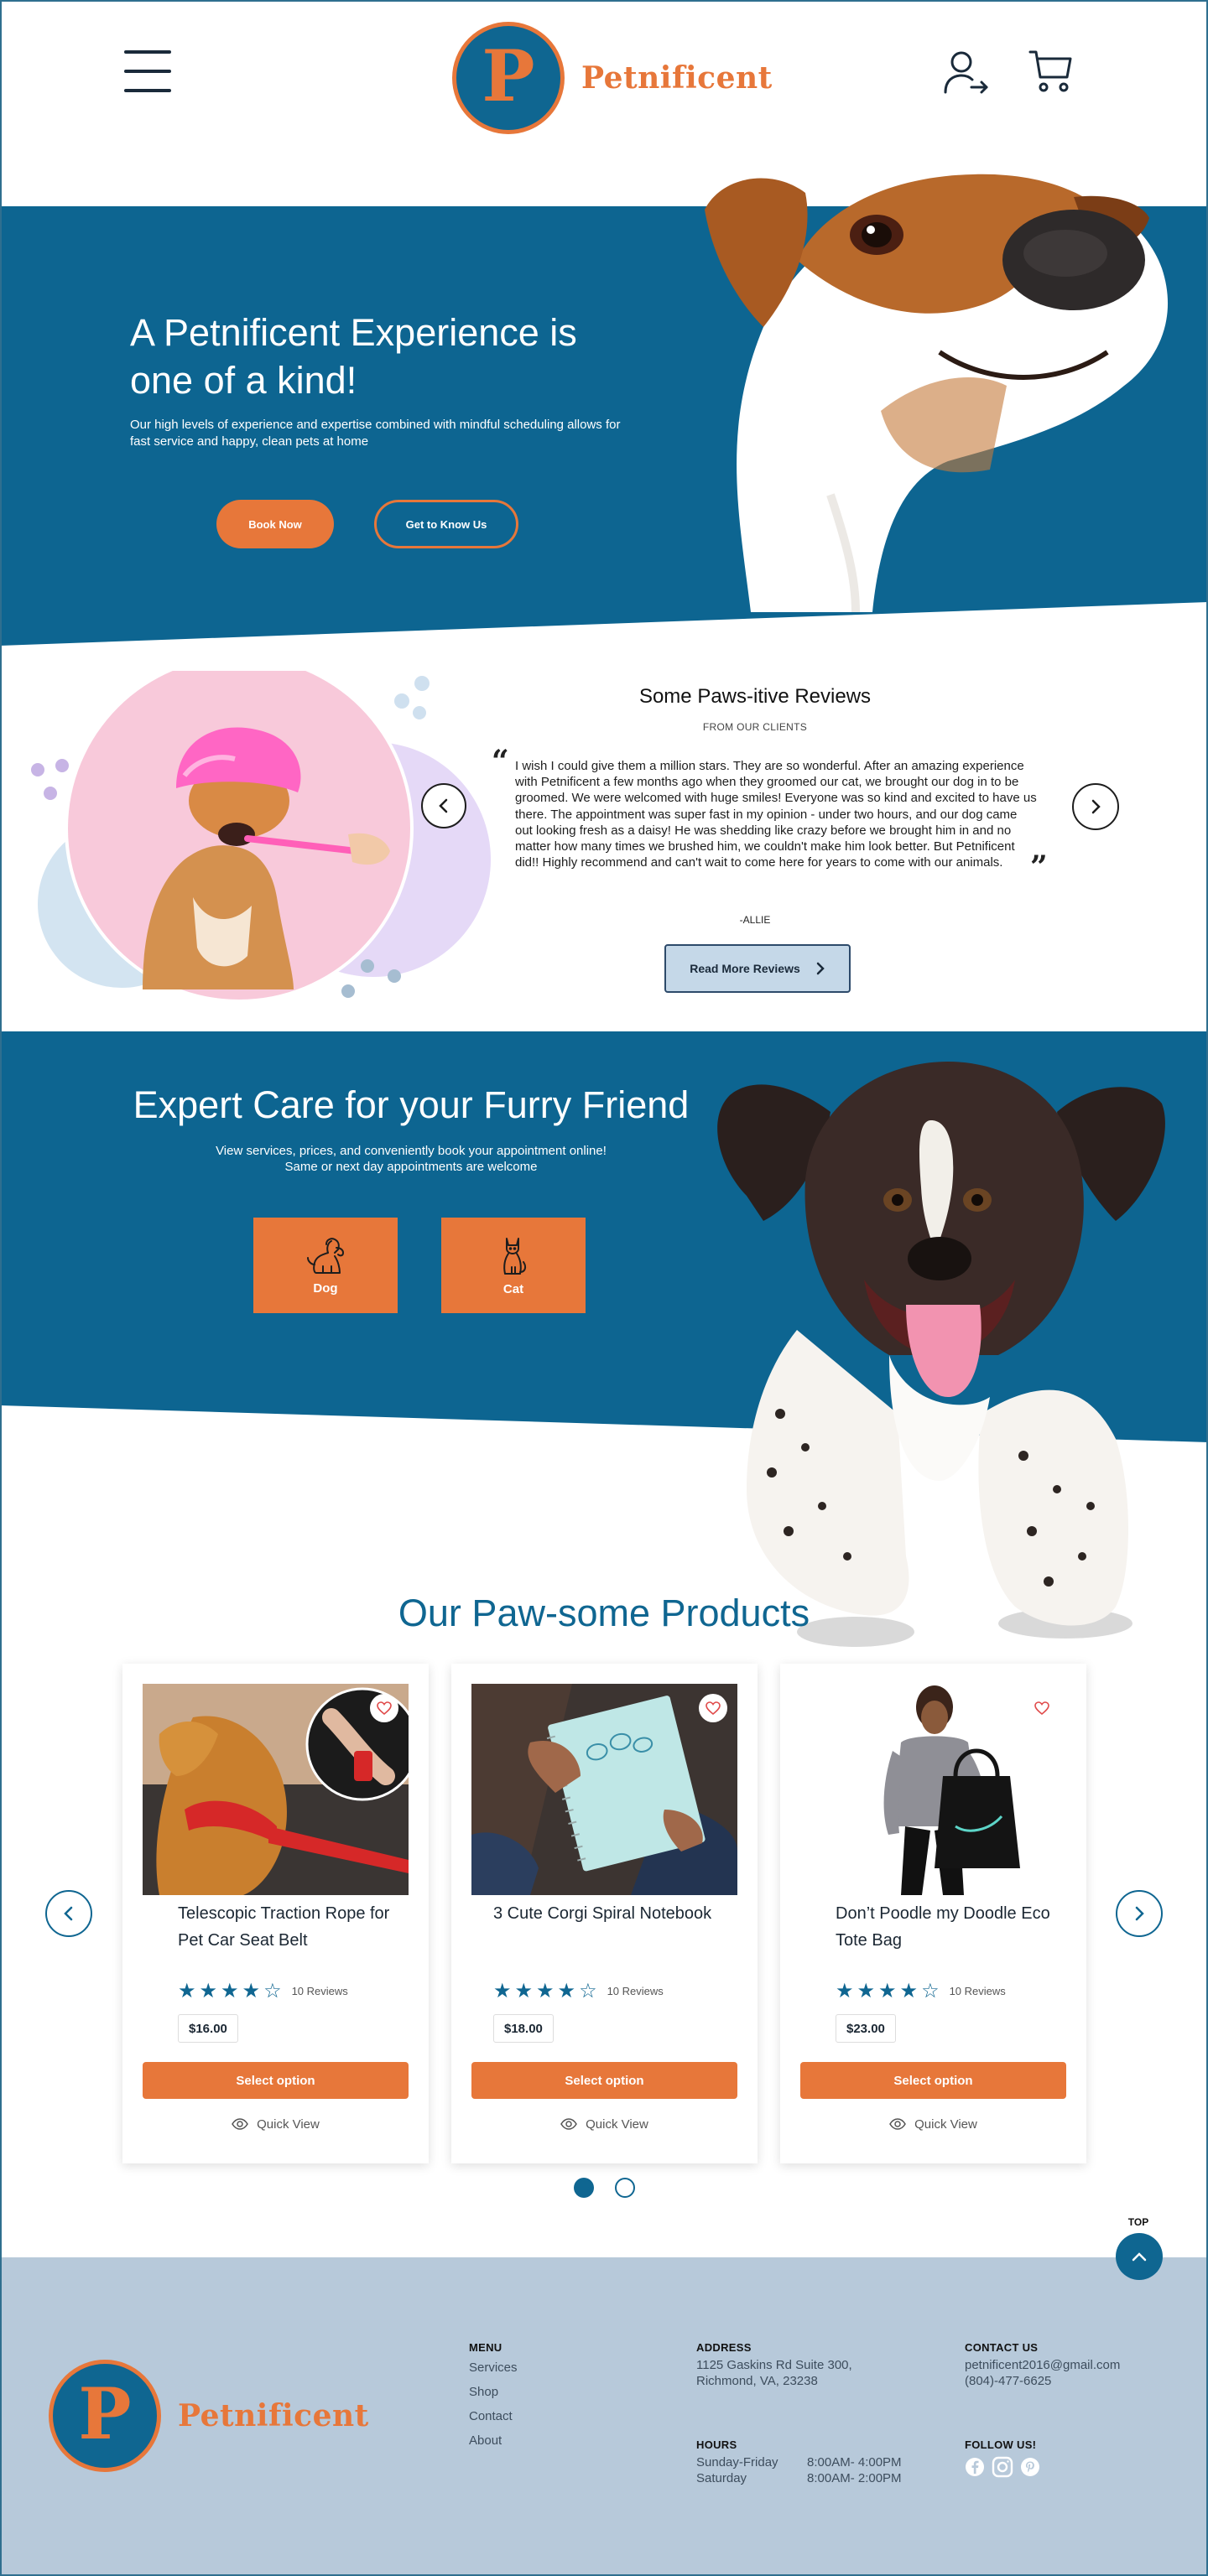  Describe the element at coordinates (494, 2416) in the screenshot. I see `footer-link-contact: Contact` at that location.